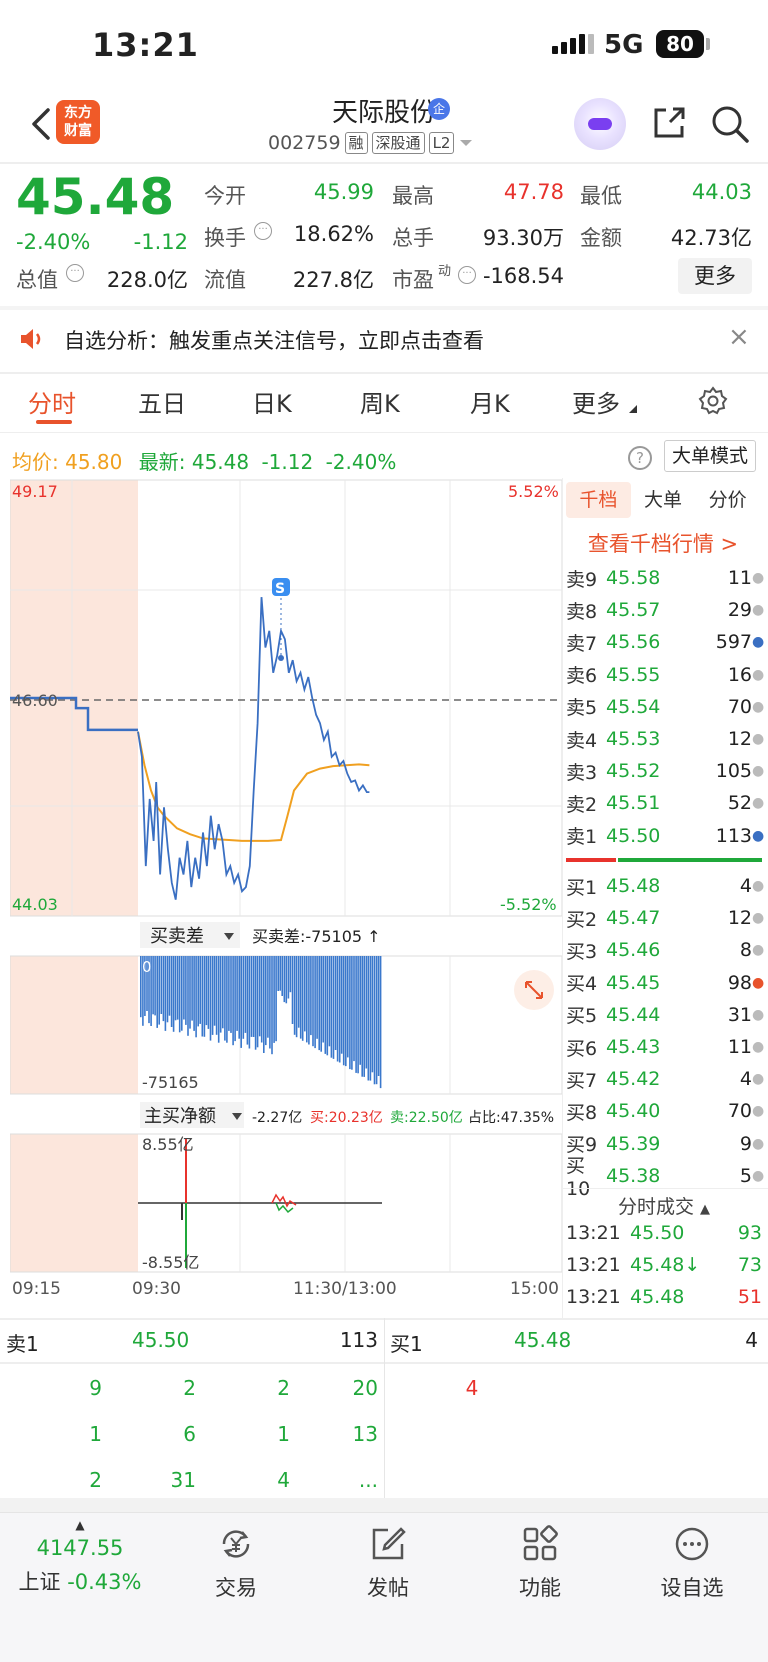 This screenshot has height=1662, width=768. Describe the element at coordinates (236, 1588) in the screenshot. I see `nav-trade-label: 交易` at that location.